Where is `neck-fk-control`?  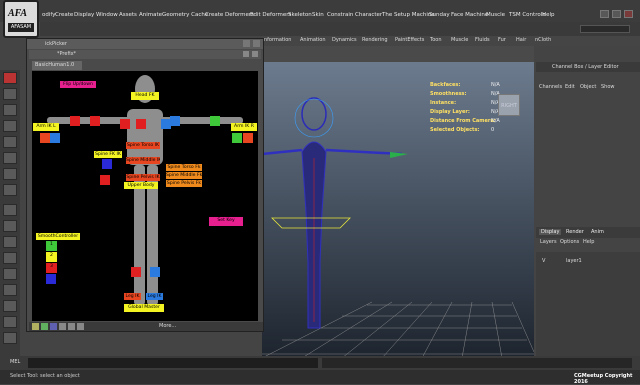
neck-fk-control is located at coordinates (141, 124).